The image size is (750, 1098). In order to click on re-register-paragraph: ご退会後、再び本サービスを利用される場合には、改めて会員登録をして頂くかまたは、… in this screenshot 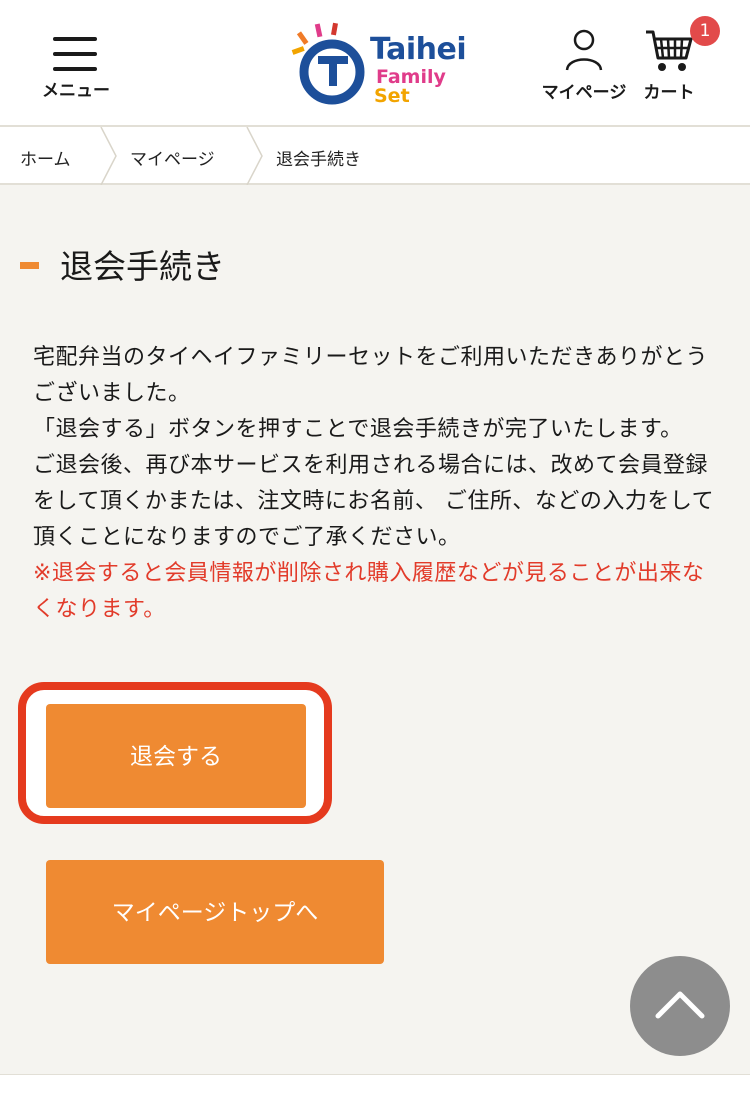, I will do `click(374, 501)`.